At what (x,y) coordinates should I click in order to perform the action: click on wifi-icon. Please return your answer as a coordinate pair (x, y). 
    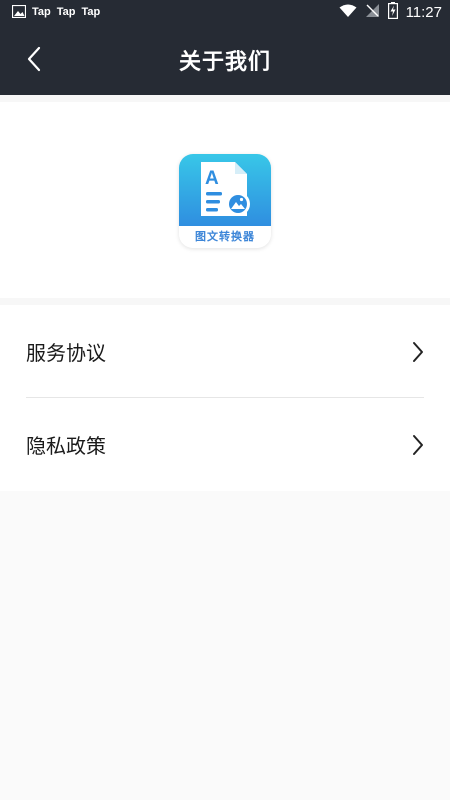
    Looking at the image, I should click on (348, 12).